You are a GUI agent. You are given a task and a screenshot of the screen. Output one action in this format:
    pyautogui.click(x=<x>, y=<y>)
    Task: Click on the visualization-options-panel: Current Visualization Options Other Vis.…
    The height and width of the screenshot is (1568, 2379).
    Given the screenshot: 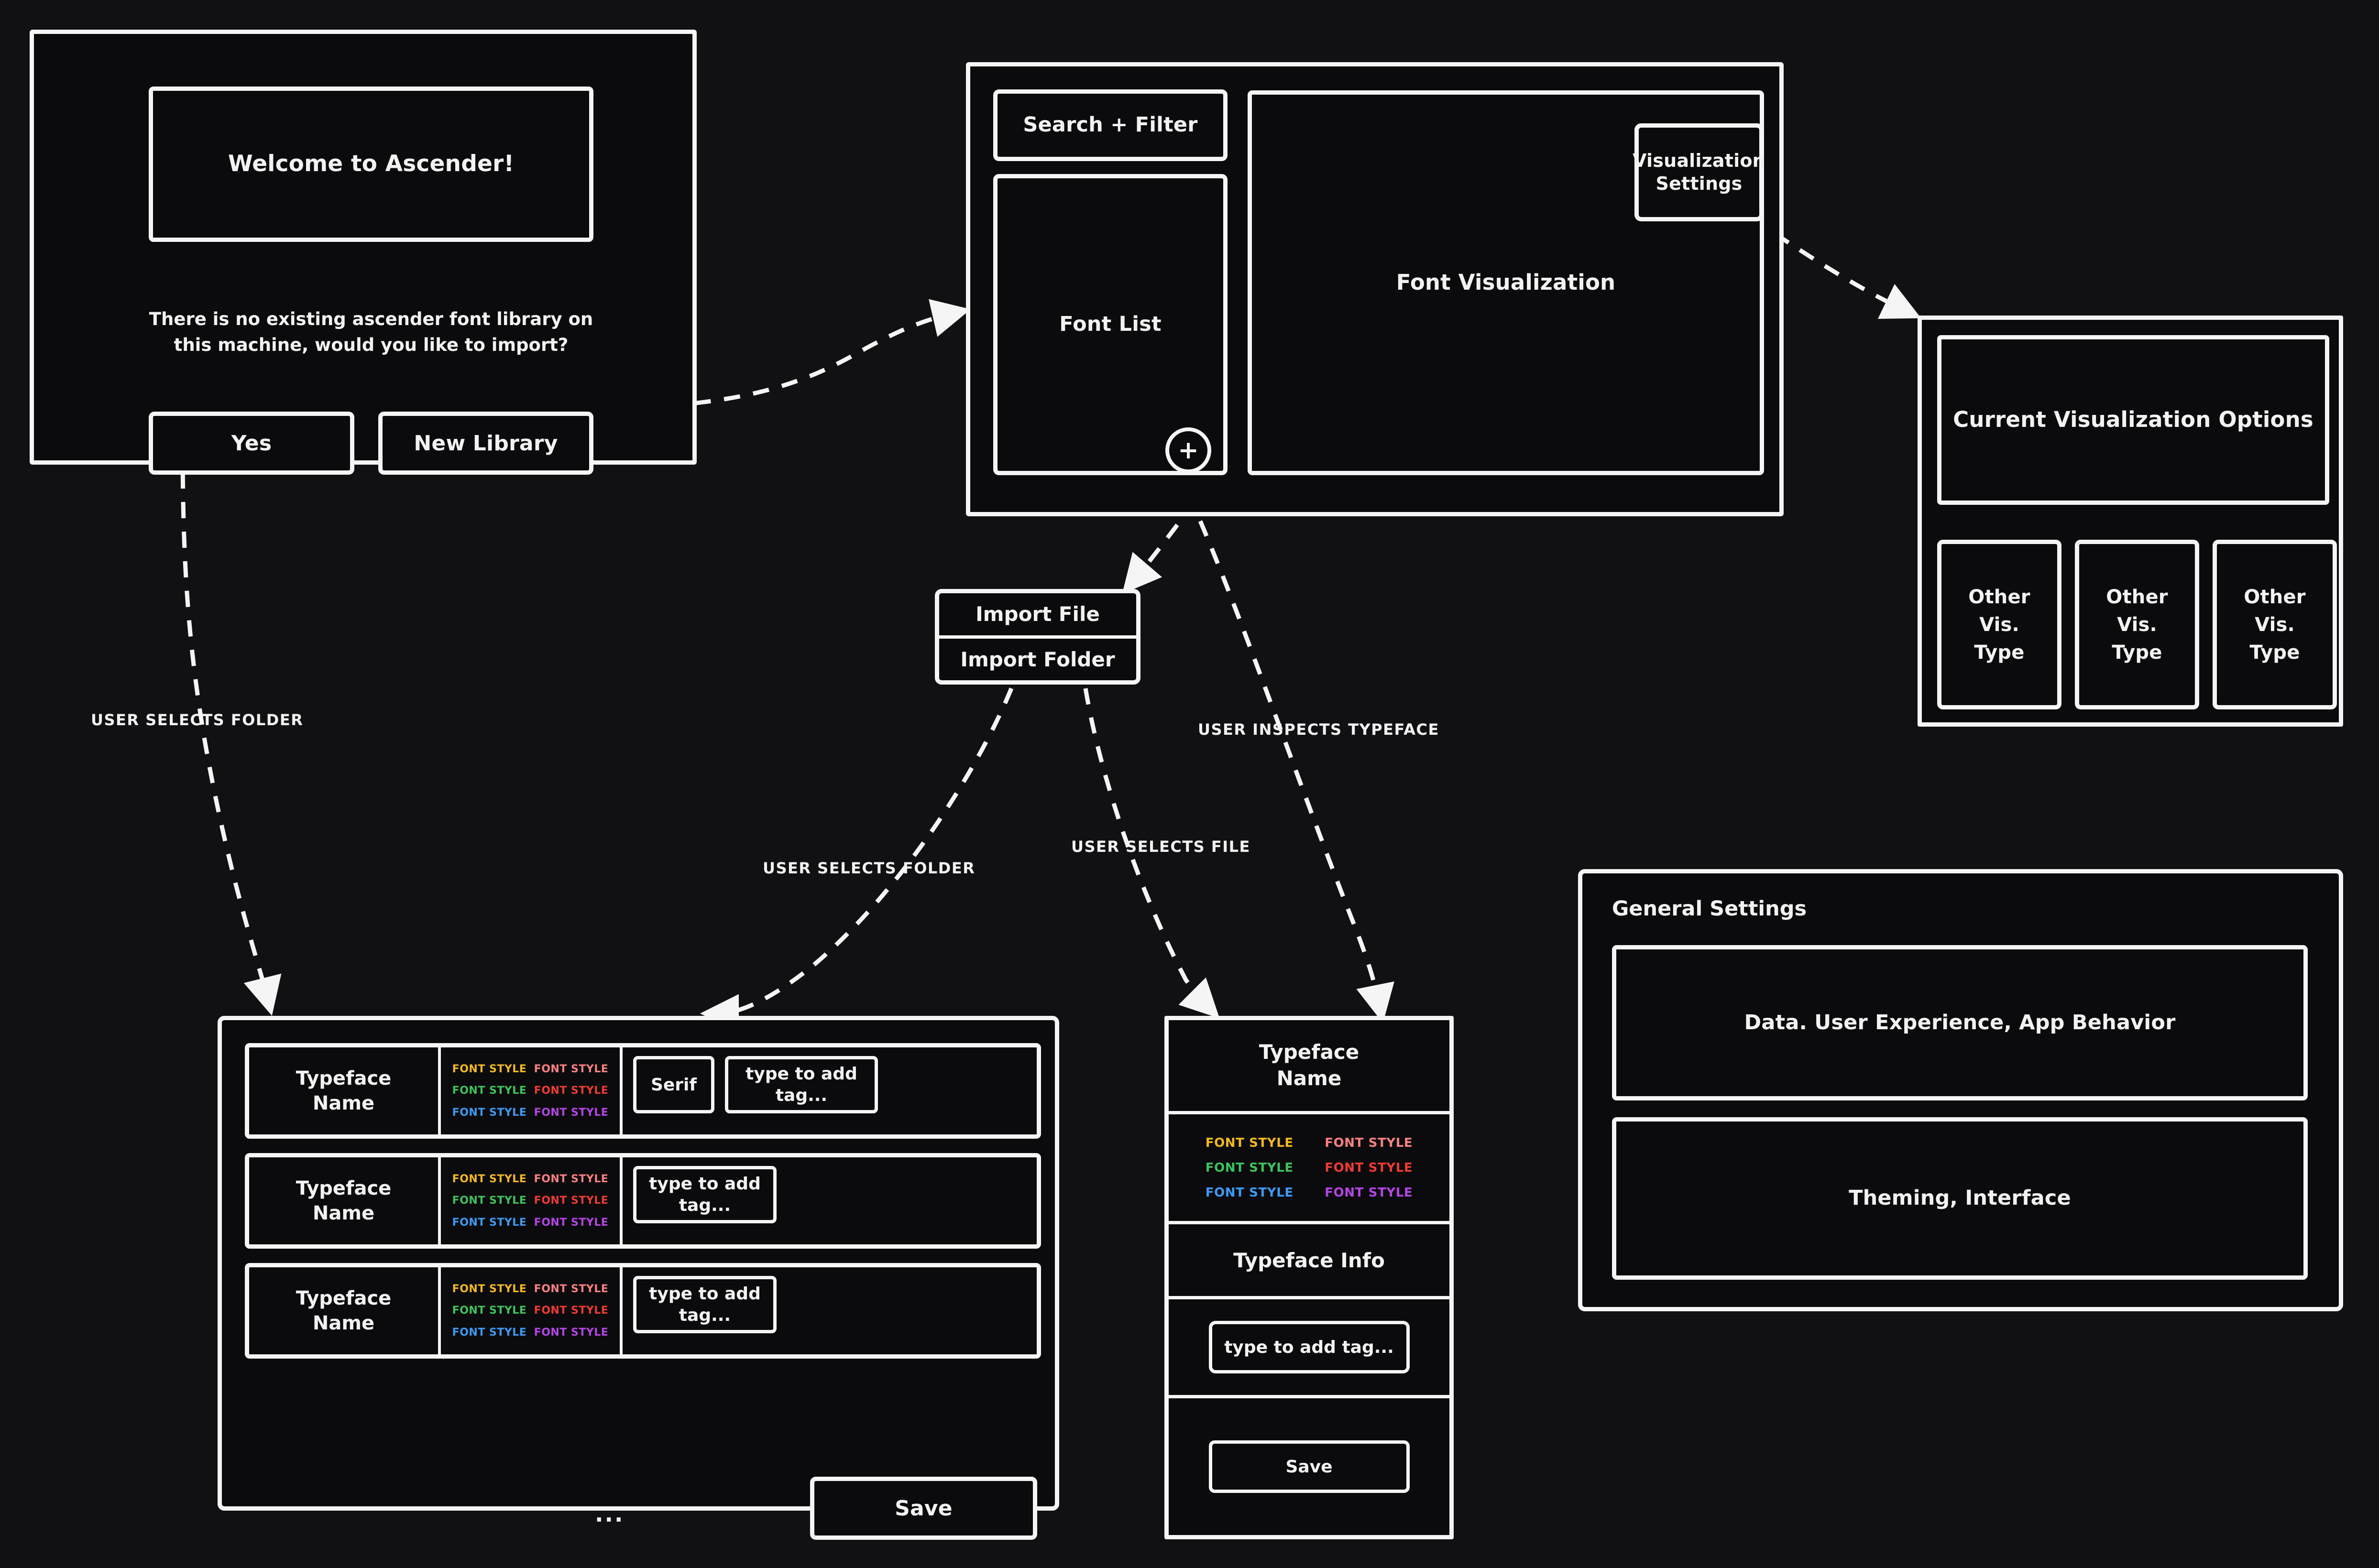 What is the action you would take?
    pyautogui.click(x=2130, y=521)
    